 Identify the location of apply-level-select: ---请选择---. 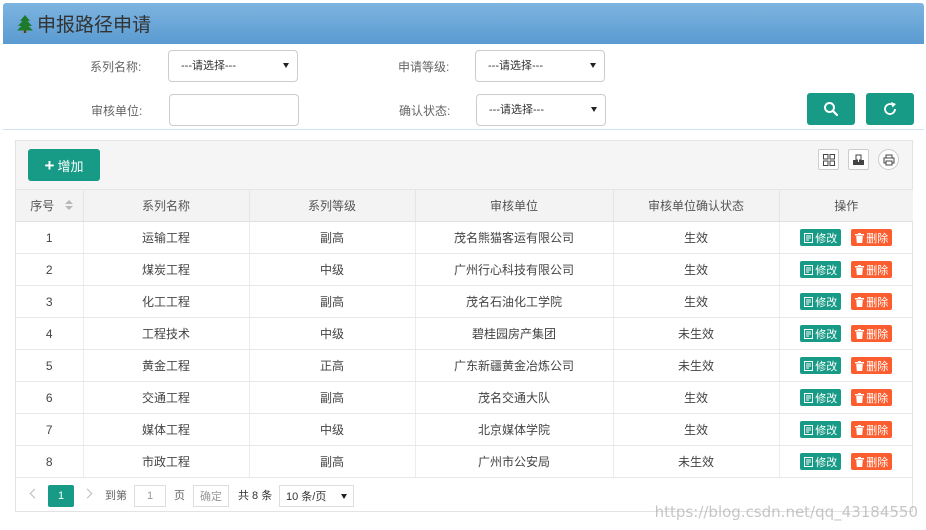
(540, 66).